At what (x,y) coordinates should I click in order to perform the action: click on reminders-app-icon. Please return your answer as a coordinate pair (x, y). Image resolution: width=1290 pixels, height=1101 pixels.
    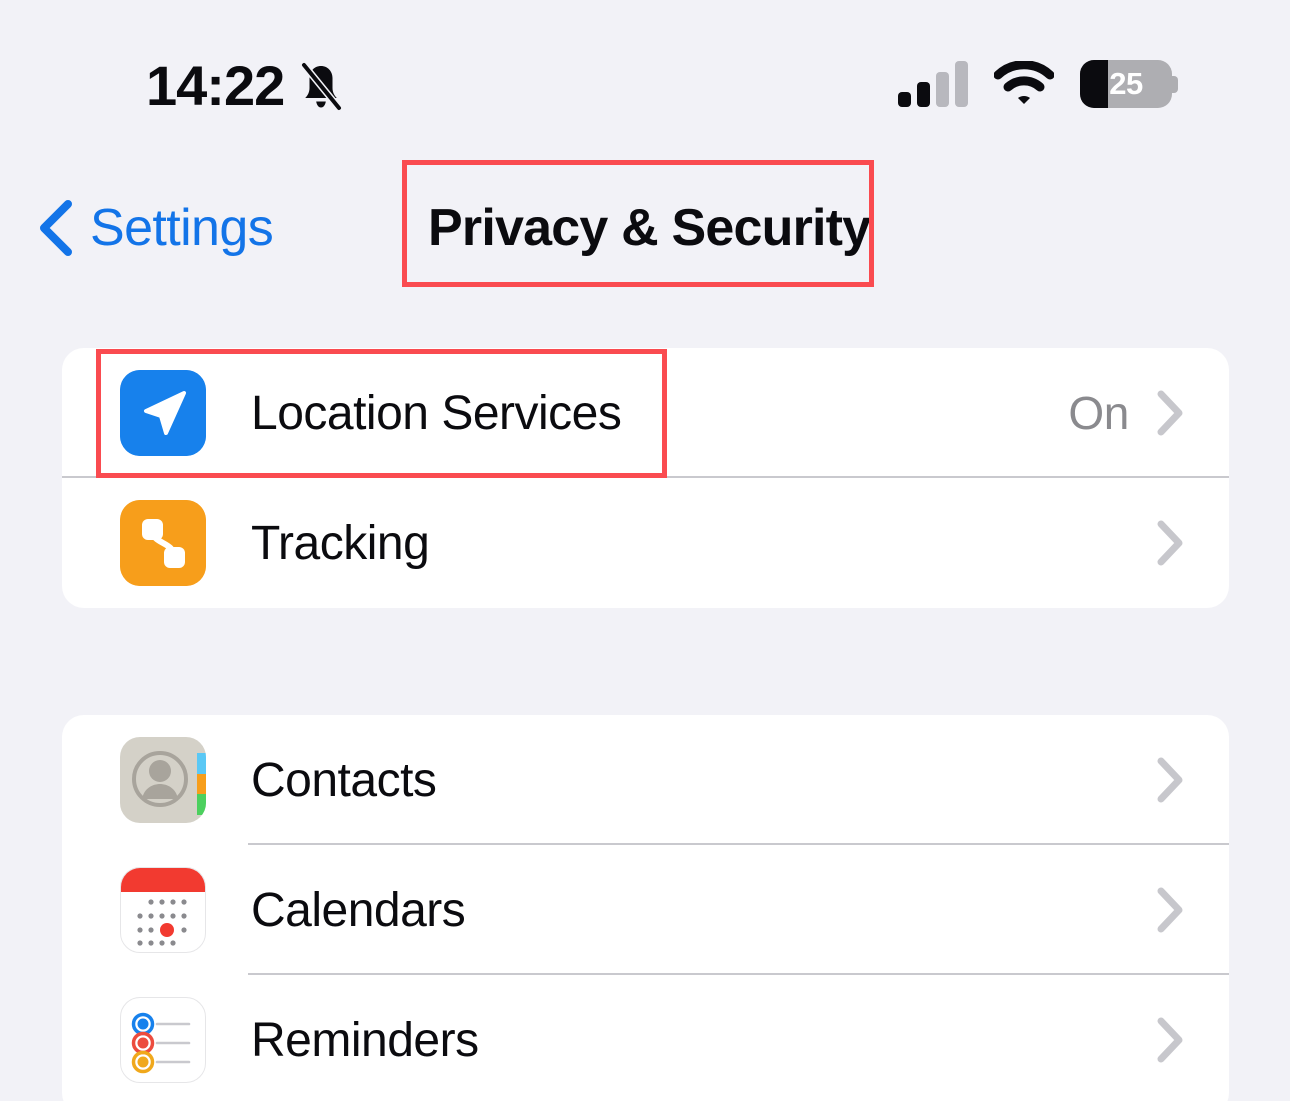
    Looking at the image, I should click on (163, 1040).